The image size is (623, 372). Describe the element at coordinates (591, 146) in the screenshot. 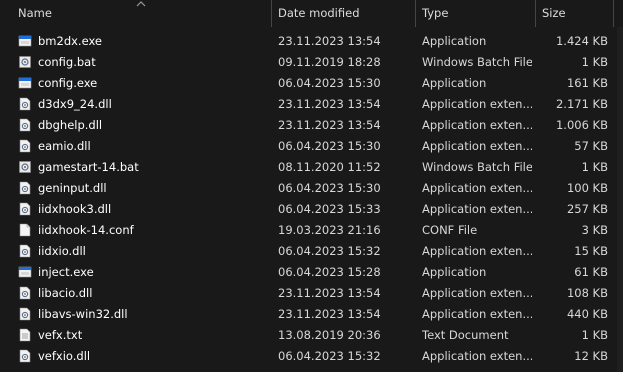

I see `file-size: 57 KB` at that location.